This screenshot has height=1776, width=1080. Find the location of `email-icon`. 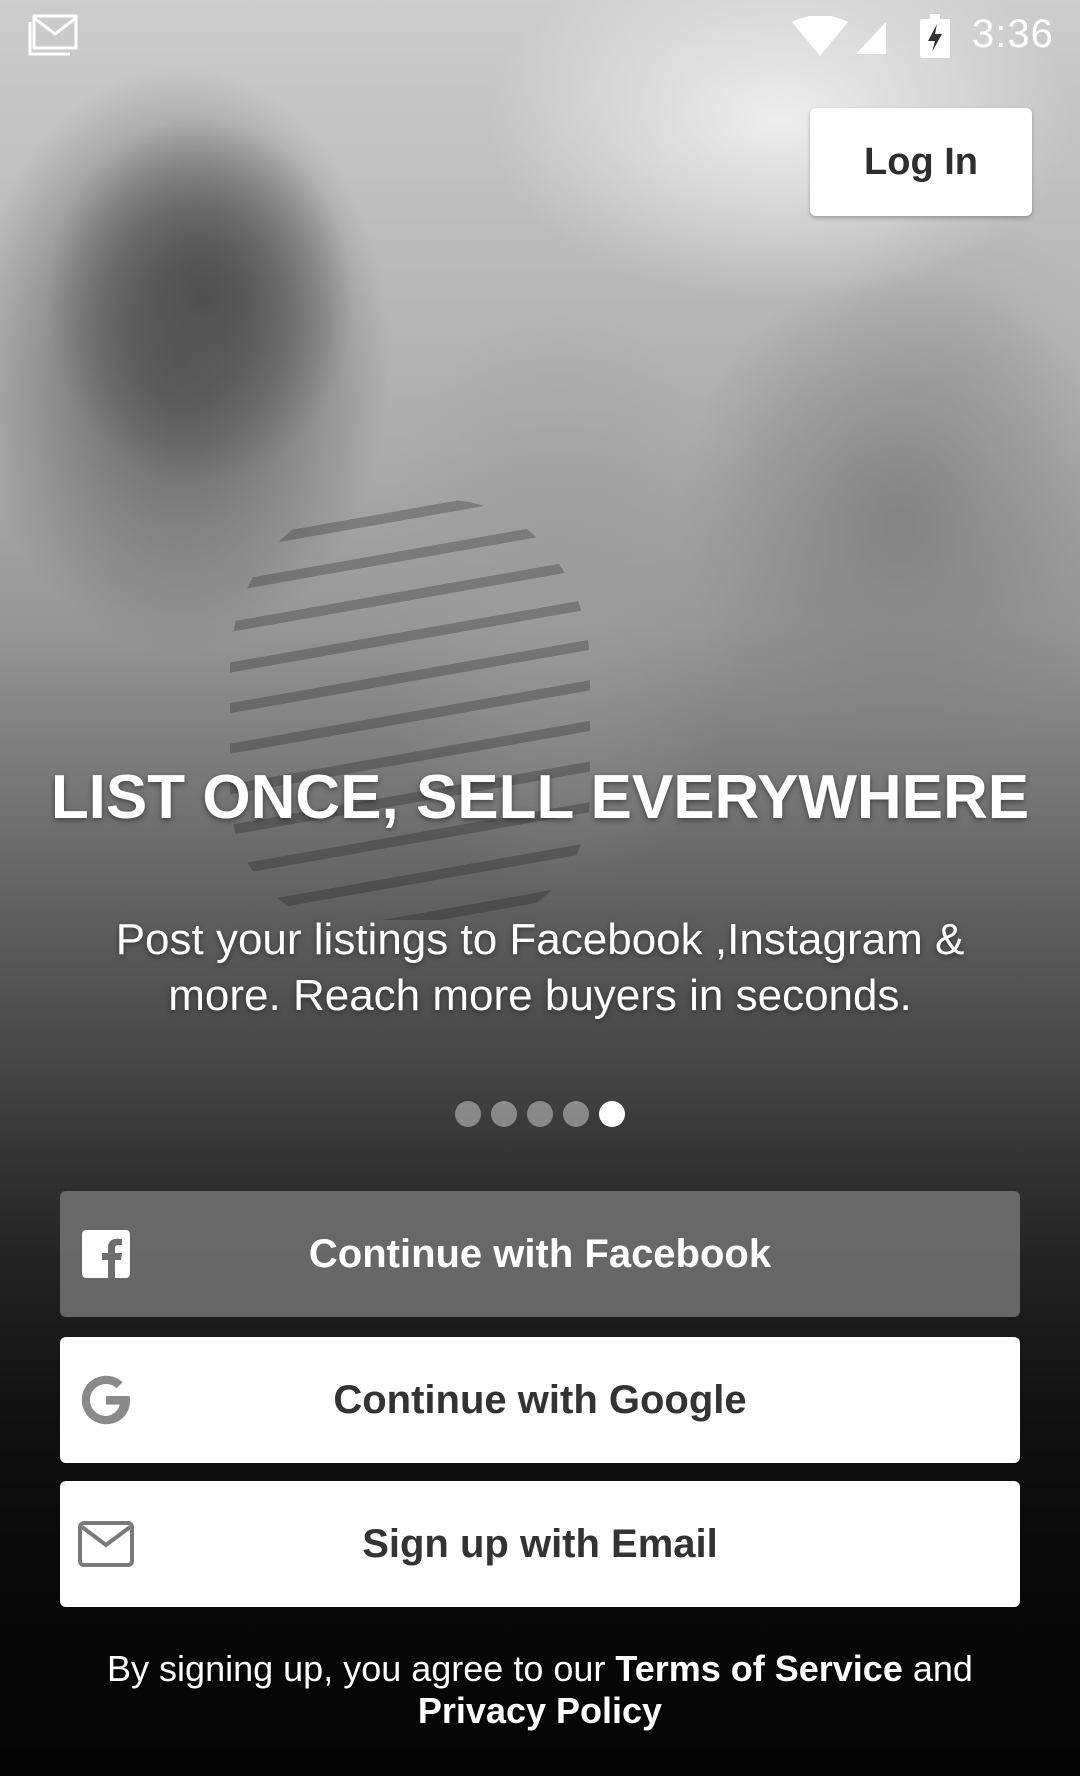

email-icon is located at coordinates (106, 1544).